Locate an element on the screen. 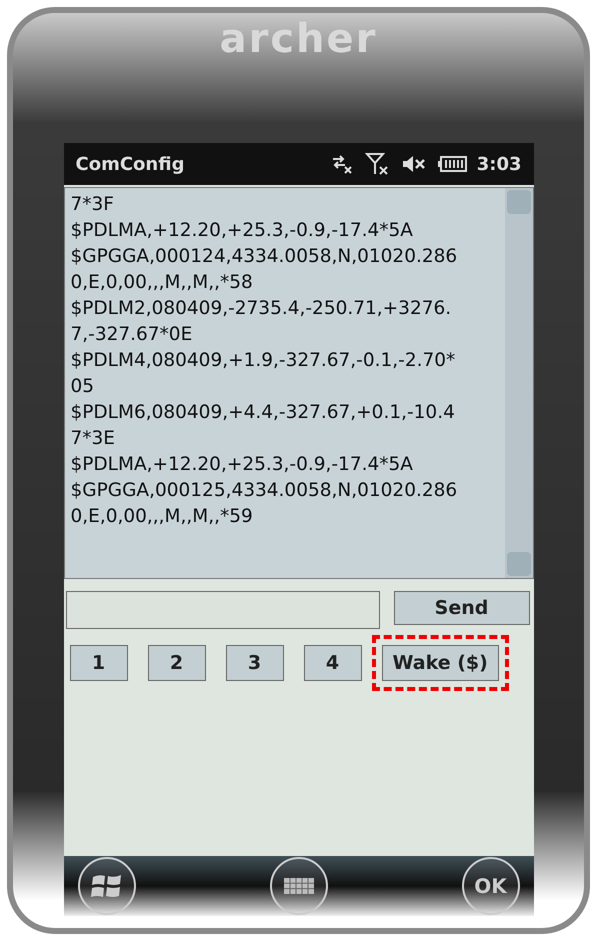 The image size is (597, 941). window-title: ComConfig is located at coordinates (131, 164).